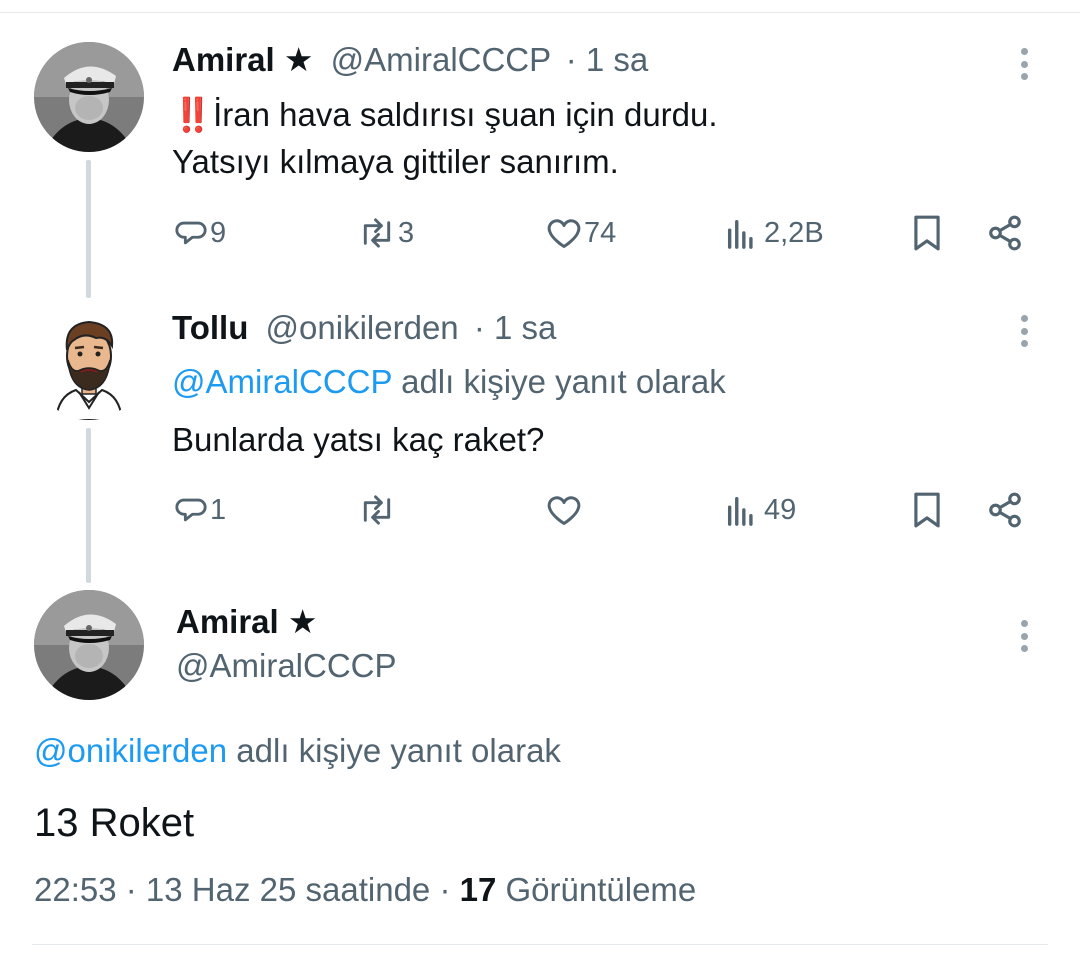  I want to click on tweet1-bookmark-button, so click(927, 233).